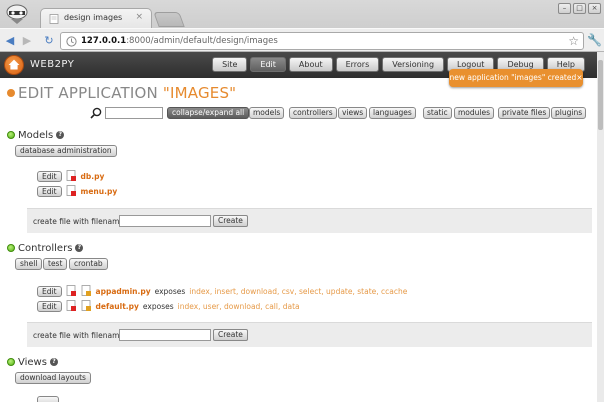 This screenshot has width=604, height=402. What do you see at coordinates (49, 291) in the screenshot?
I see `edit-appadmin-button: Edit` at bounding box center [49, 291].